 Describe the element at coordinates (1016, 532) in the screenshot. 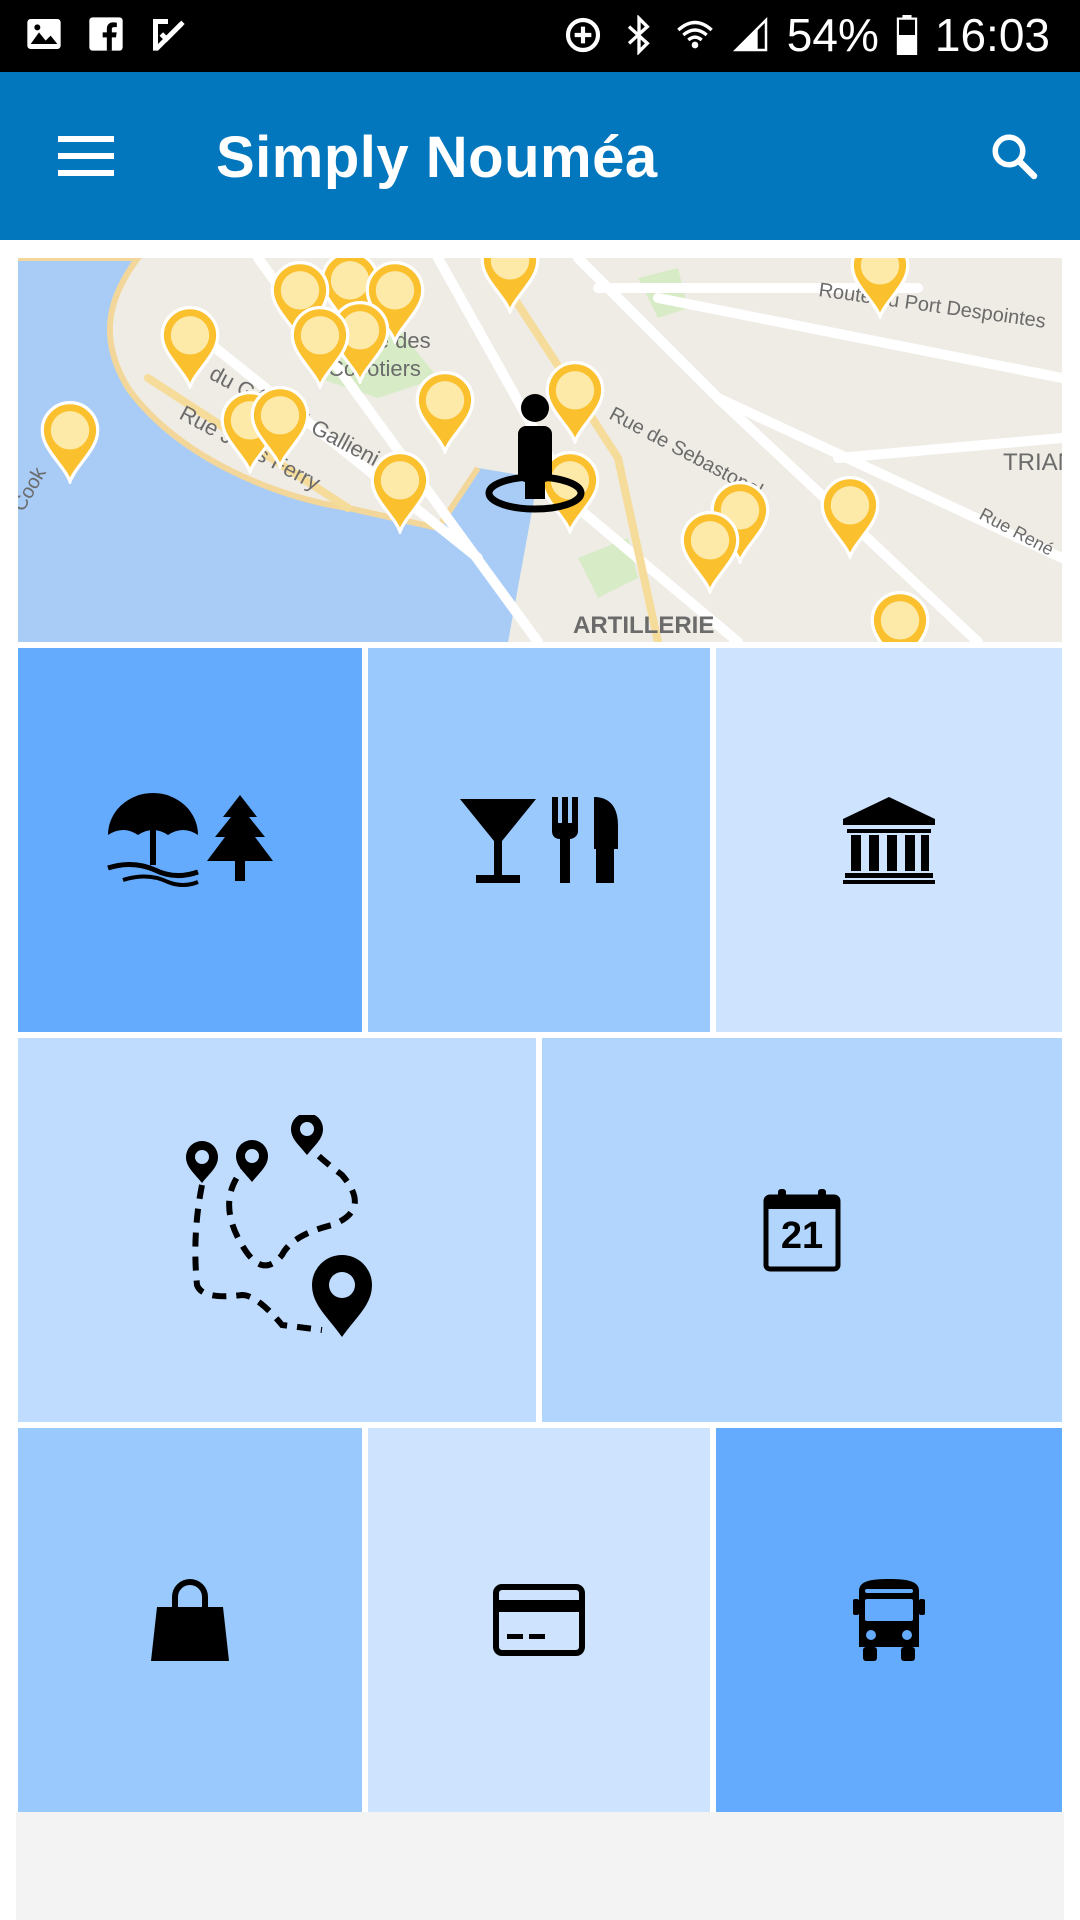

I see `svg-text: Rue René` at that location.